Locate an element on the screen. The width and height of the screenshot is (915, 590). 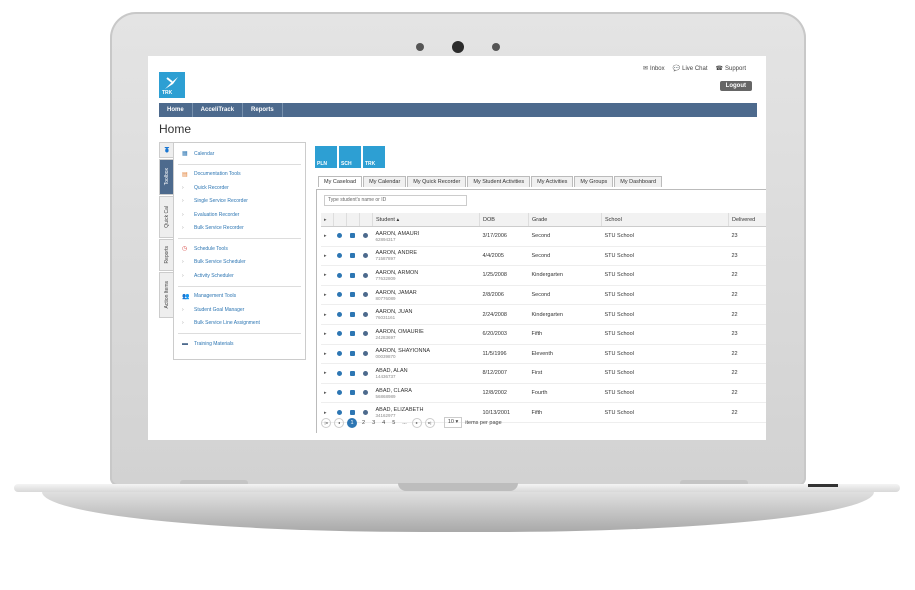
logout-button: Logout is located at coordinates (735, 86).